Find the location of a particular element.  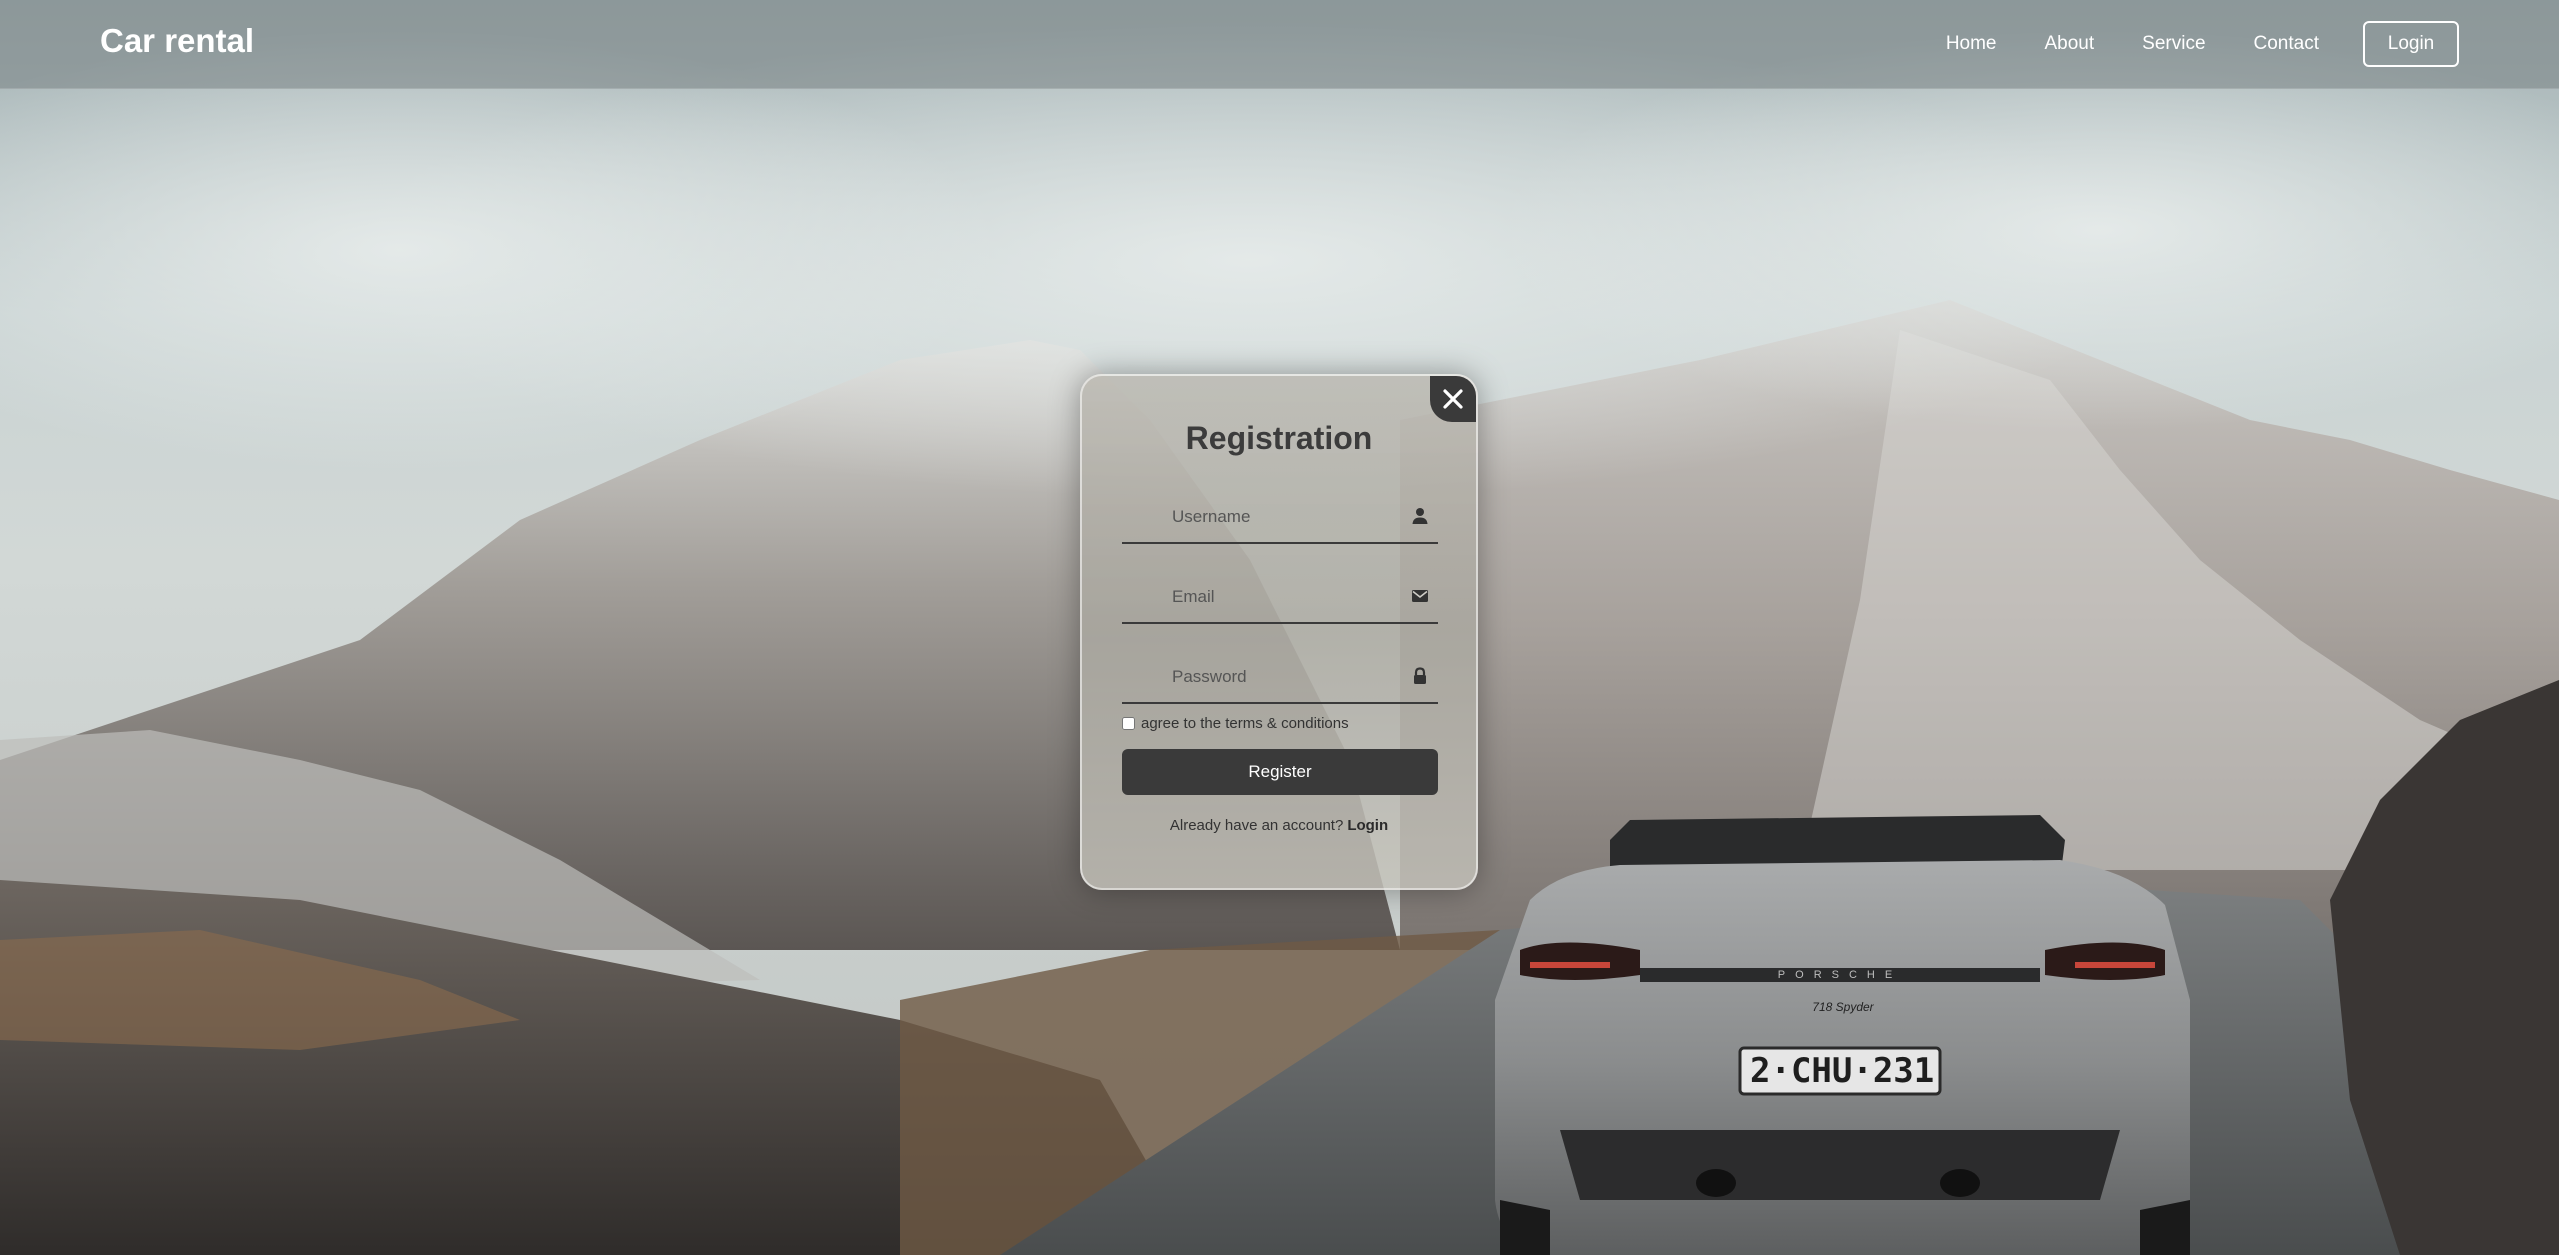

username-field-wrapper is located at coordinates (1280, 517).